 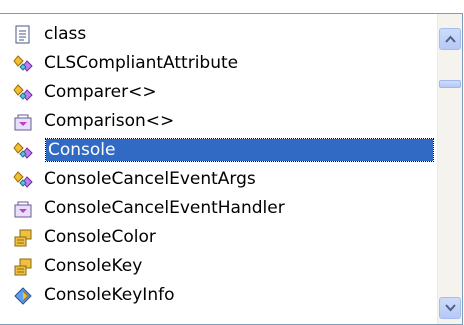 What do you see at coordinates (164, 208) in the screenshot?
I see `list-item-label: ConsoleCancelEventHandler` at bounding box center [164, 208].